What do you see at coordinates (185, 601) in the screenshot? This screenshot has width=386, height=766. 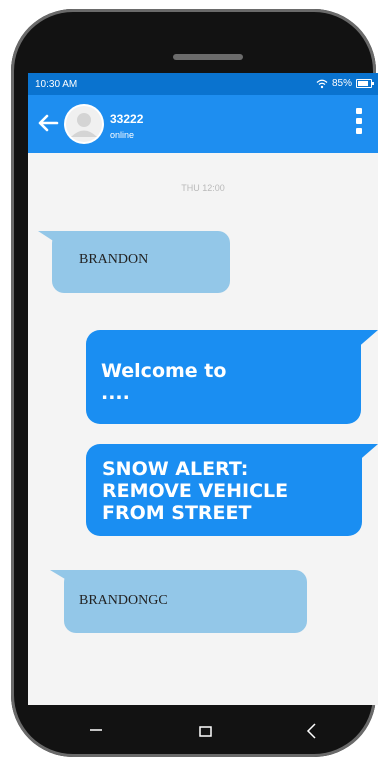 I see `incoming-message: BRANDONGC` at bounding box center [185, 601].